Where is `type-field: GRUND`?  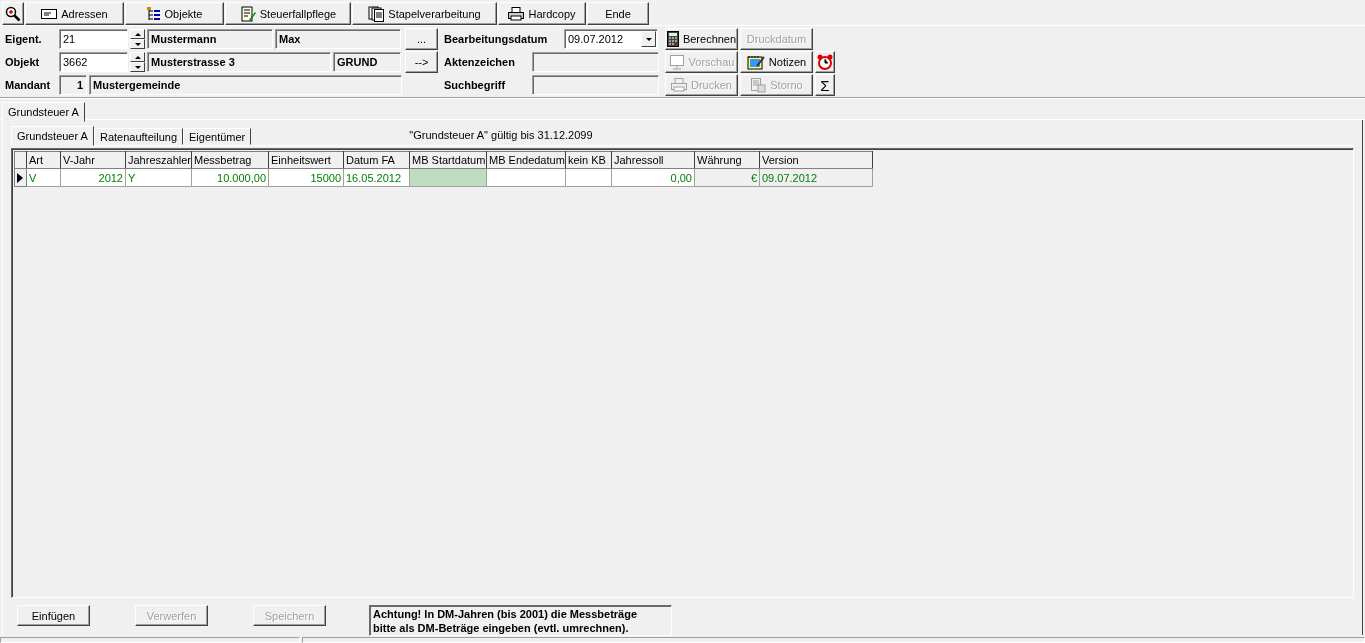
type-field: GRUND is located at coordinates (367, 62).